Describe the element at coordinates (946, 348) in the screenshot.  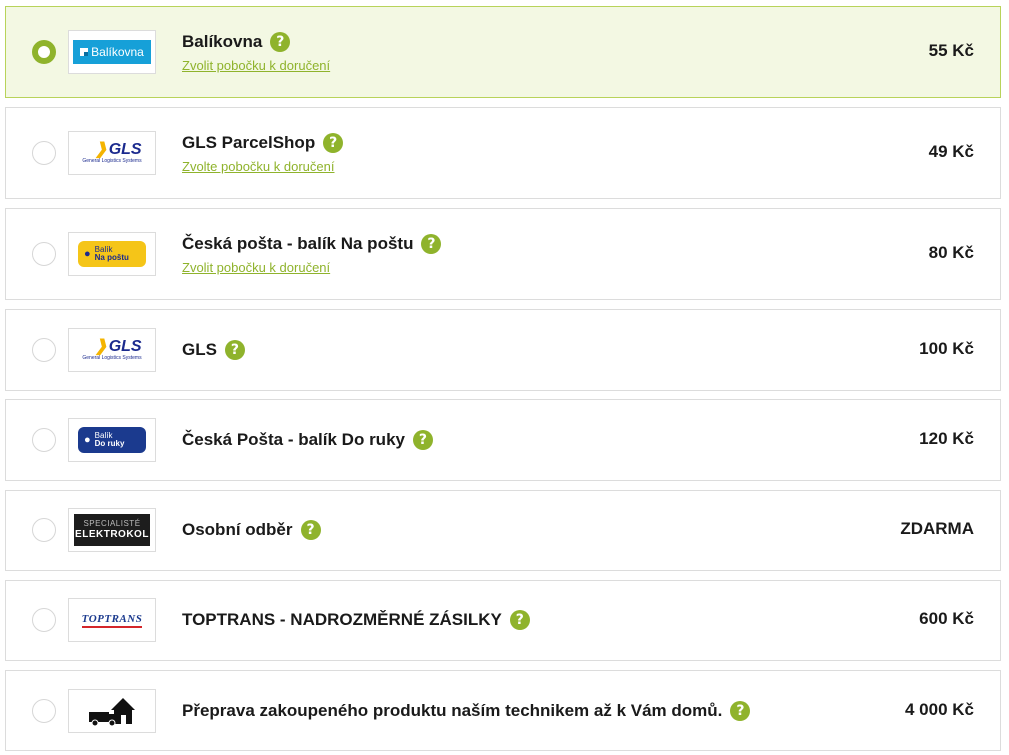
I see `option-price: 100 Kč` at that location.